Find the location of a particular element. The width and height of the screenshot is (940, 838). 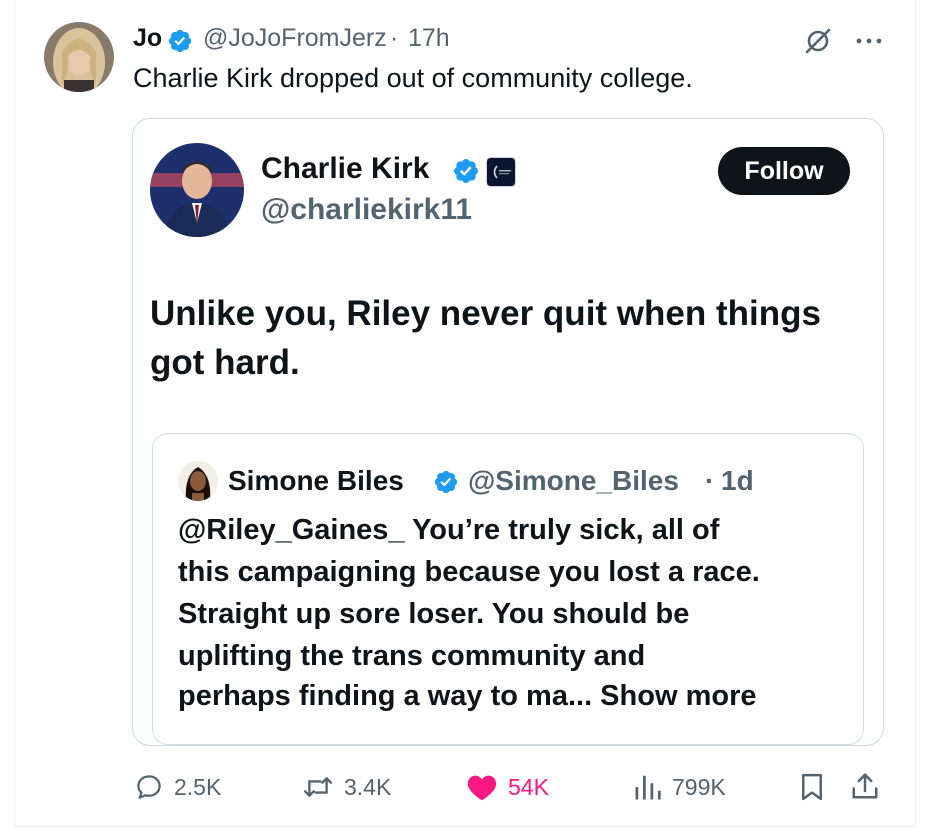

nested-text-line: uplifting the trans community and is located at coordinates (412, 656).